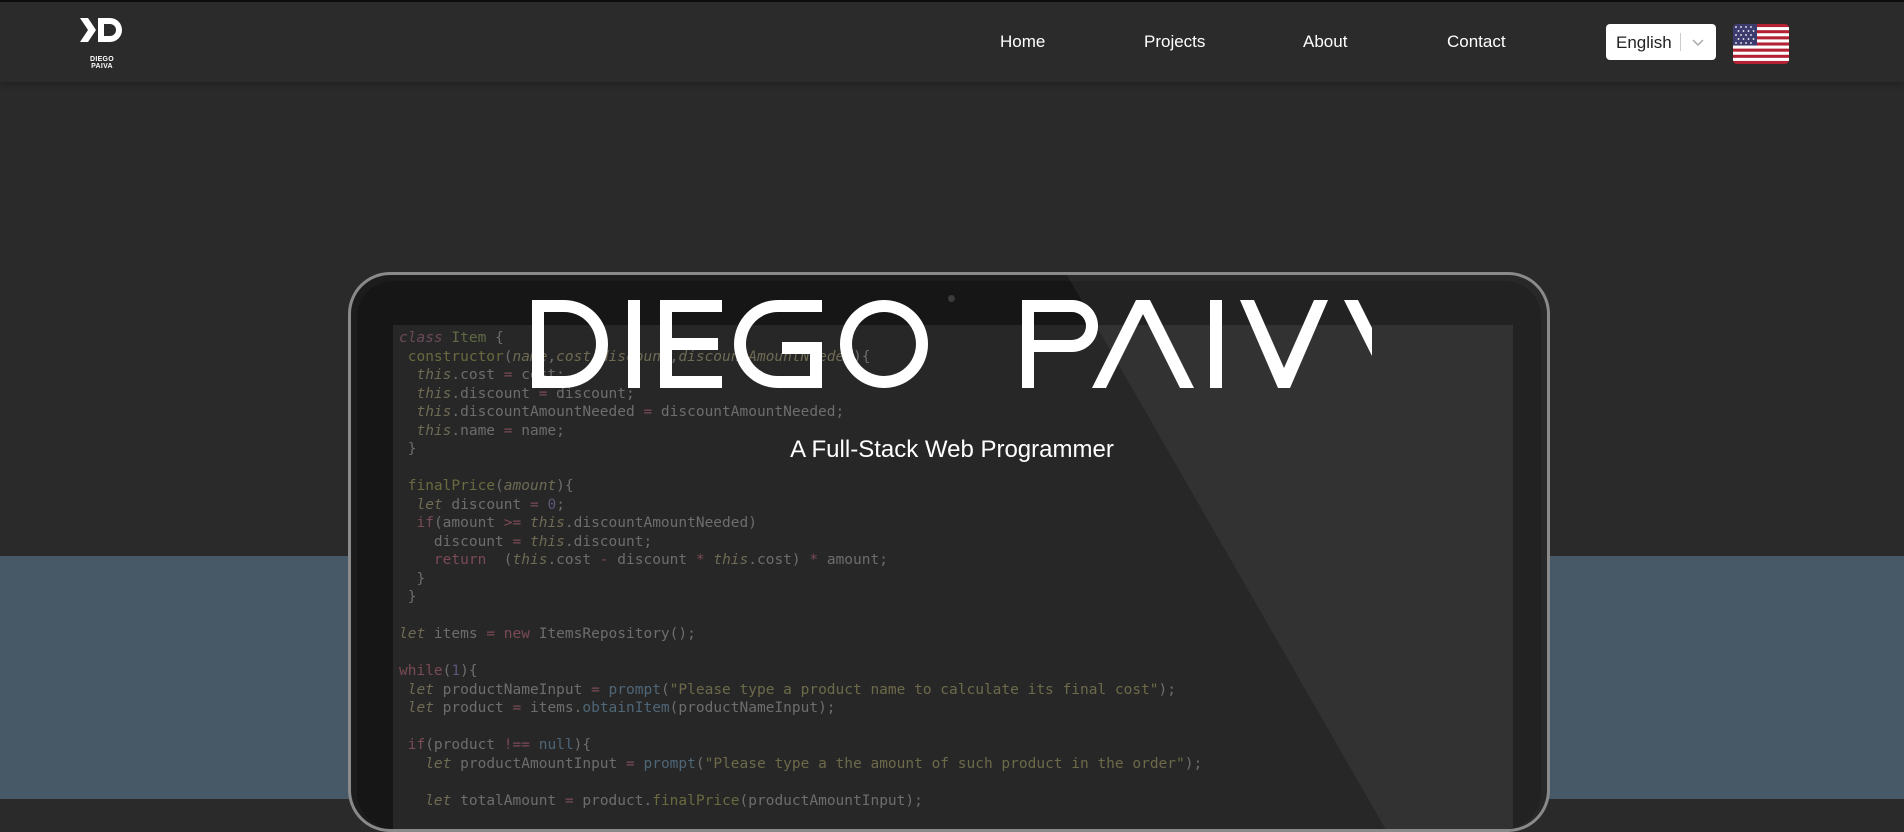  What do you see at coordinates (102, 63) in the screenshot?
I see `logo-text: DIEGO PAIVA` at bounding box center [102, 63].